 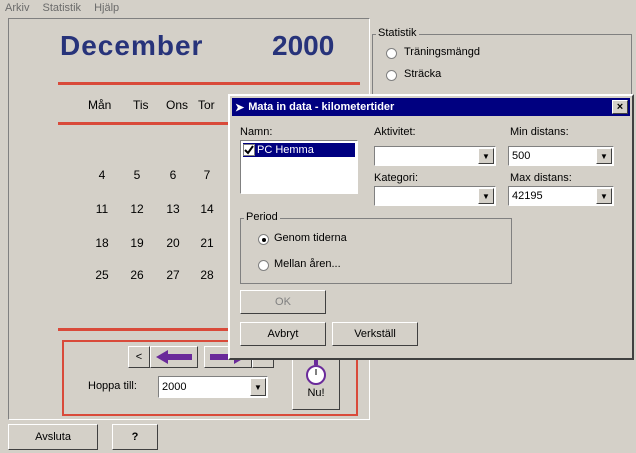 I want to click on list-item: PC Hemma, so click(x=299, y=150).